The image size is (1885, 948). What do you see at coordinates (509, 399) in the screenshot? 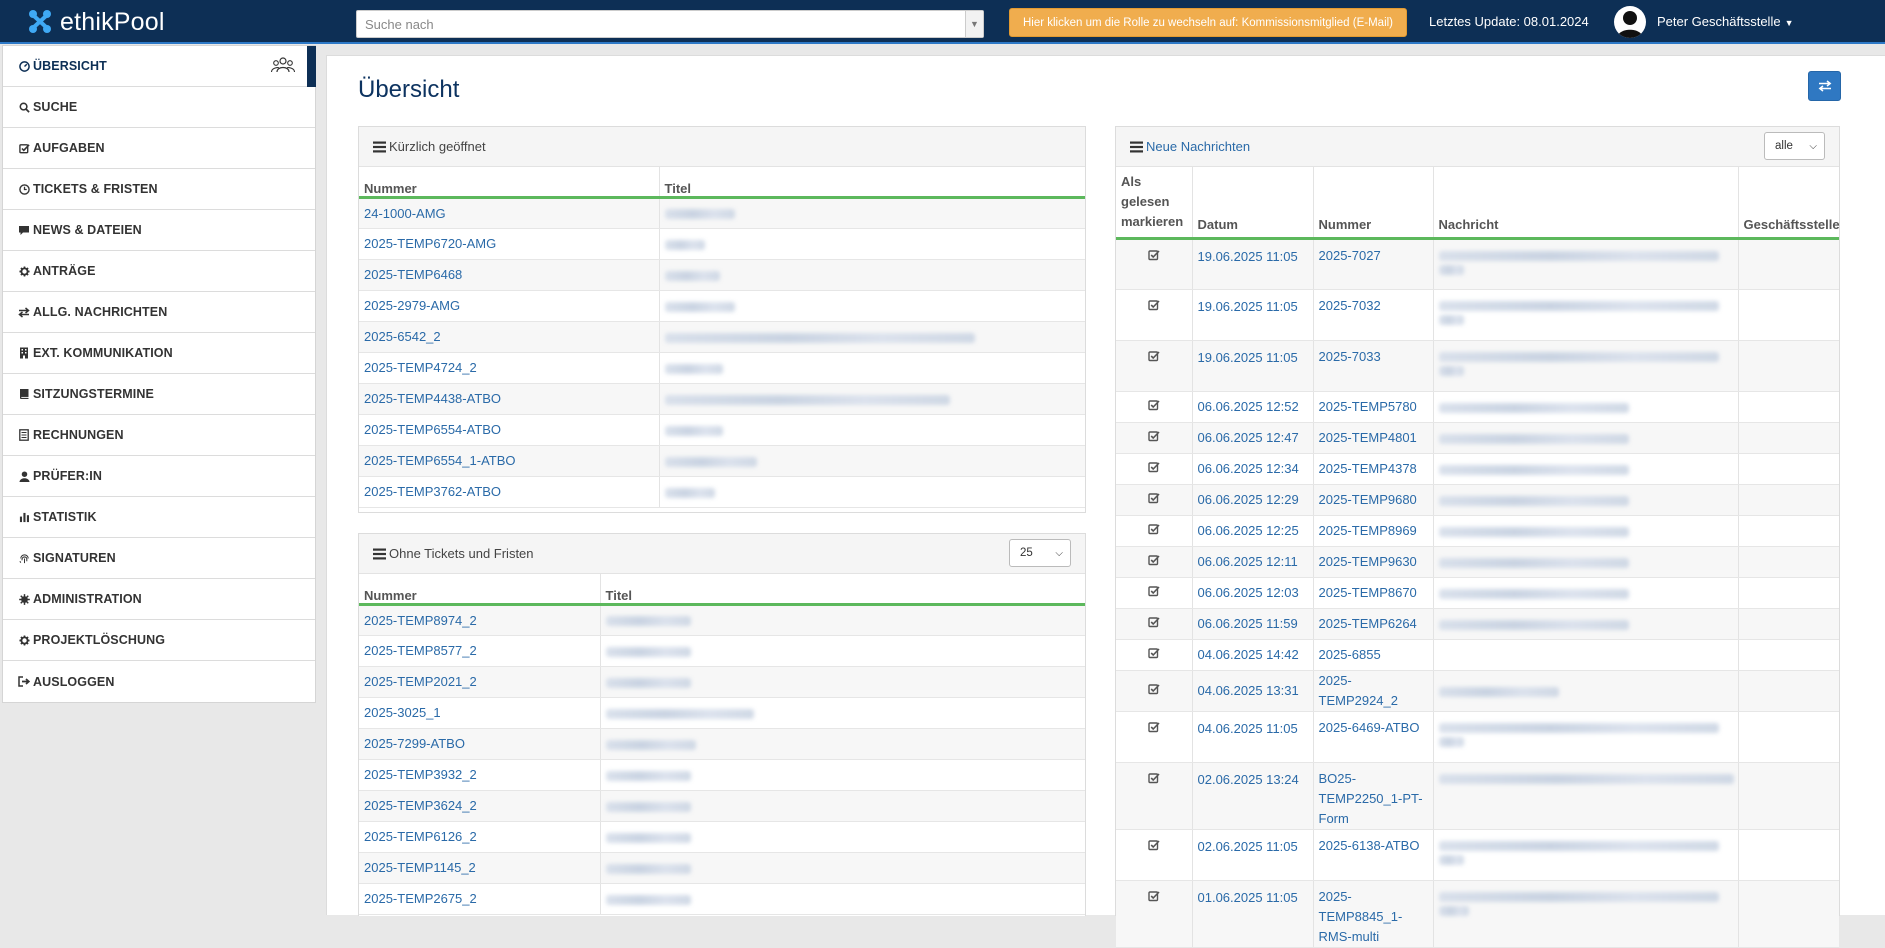
I see `project-number-link: 2025-TEMP4438-ATBO` at bounding box center [509, 399].